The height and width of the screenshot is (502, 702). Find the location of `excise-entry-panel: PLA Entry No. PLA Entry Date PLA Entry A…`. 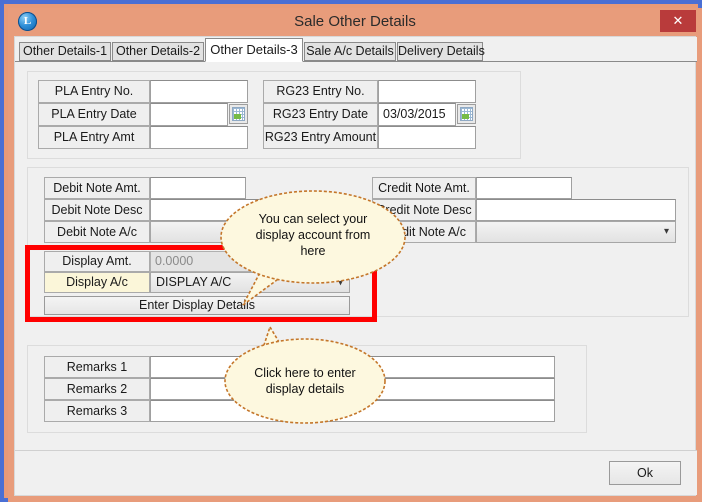

excise-entry-panel: PLA Entry No. PLA Entry Date PLA Entry A… is located at coordinates (274, 115).